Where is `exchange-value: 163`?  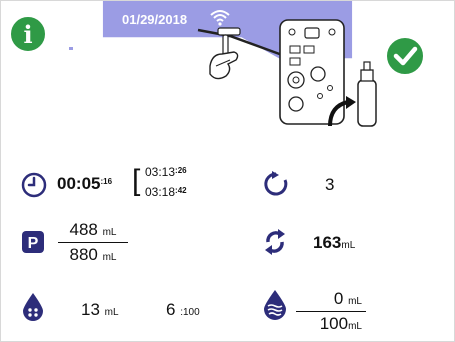 exchange-value: 163 is located at coordinates (327, 242).